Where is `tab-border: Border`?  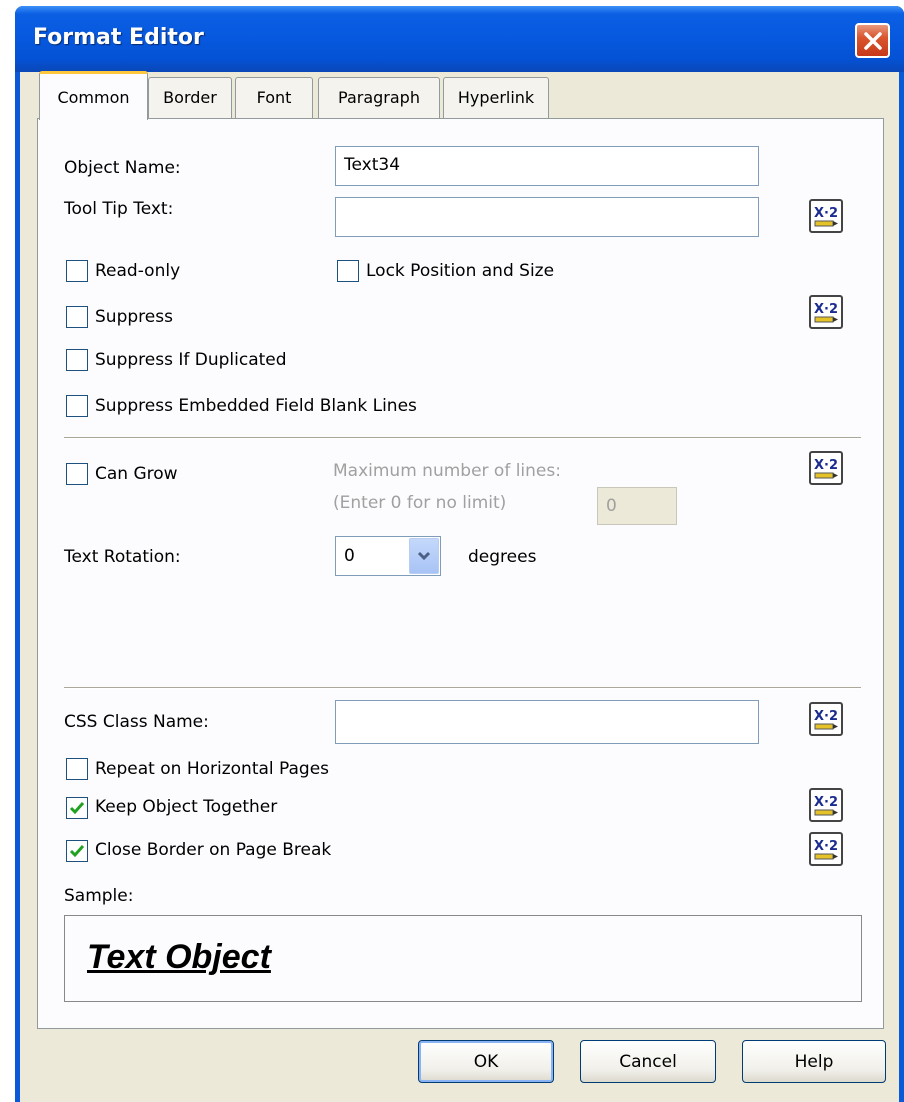 tab-border: Border is located at coordinates (190, 98).